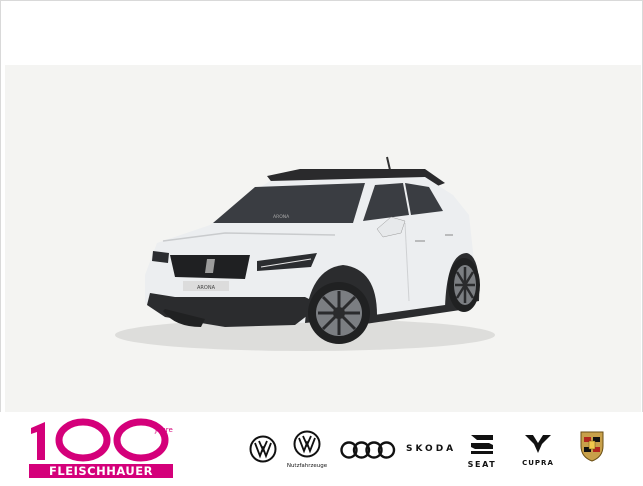 This screenshot has width=643, height=486. What do you see at coordinates (263, 449) in the screenshot?
I see `vw-logo-icon` at bounding box center [263, 449].